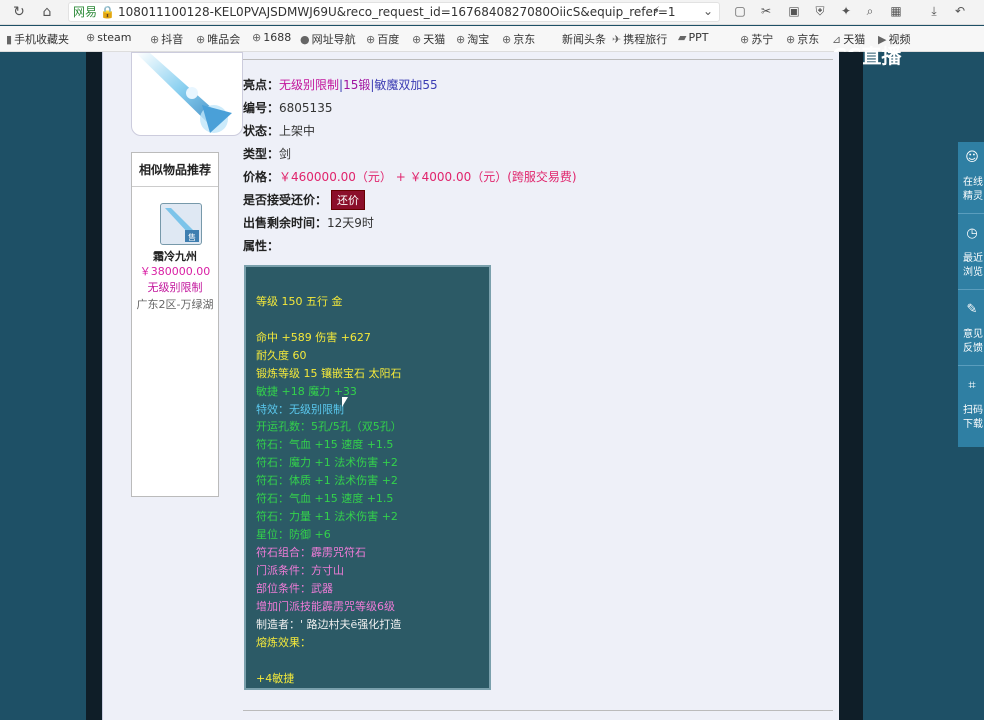 The height and width of the screenshot is (720, 984). Describe the element at coordinates (285, 154) in the screenshot. I see `item-type: 剑` at that location.